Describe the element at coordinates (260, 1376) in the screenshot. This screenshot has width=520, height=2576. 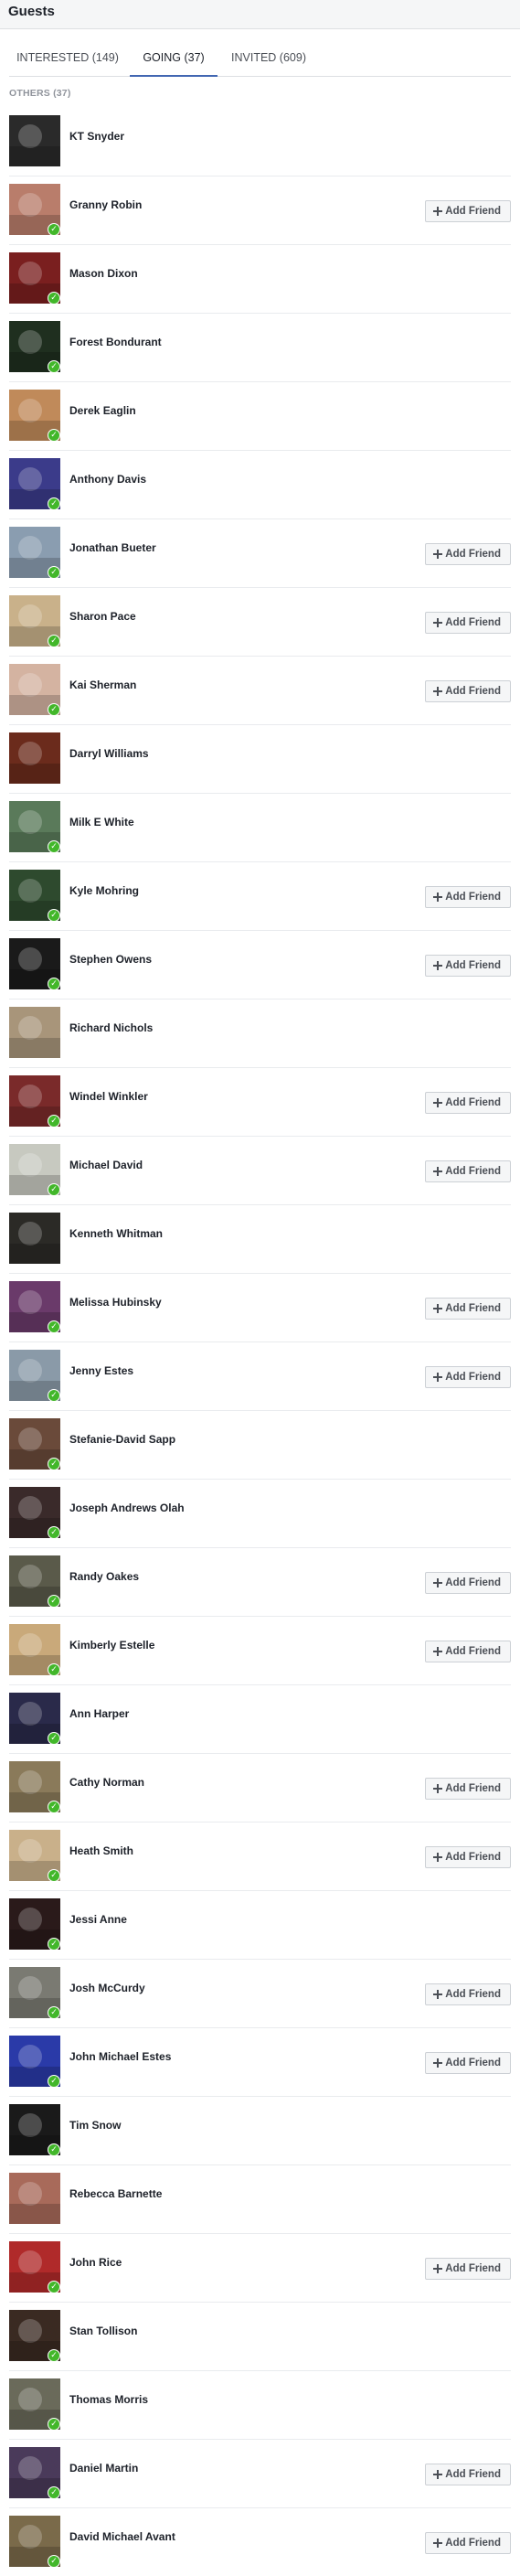
I see `list-item: ✓ Jenny Estes Add Friend` at that location.